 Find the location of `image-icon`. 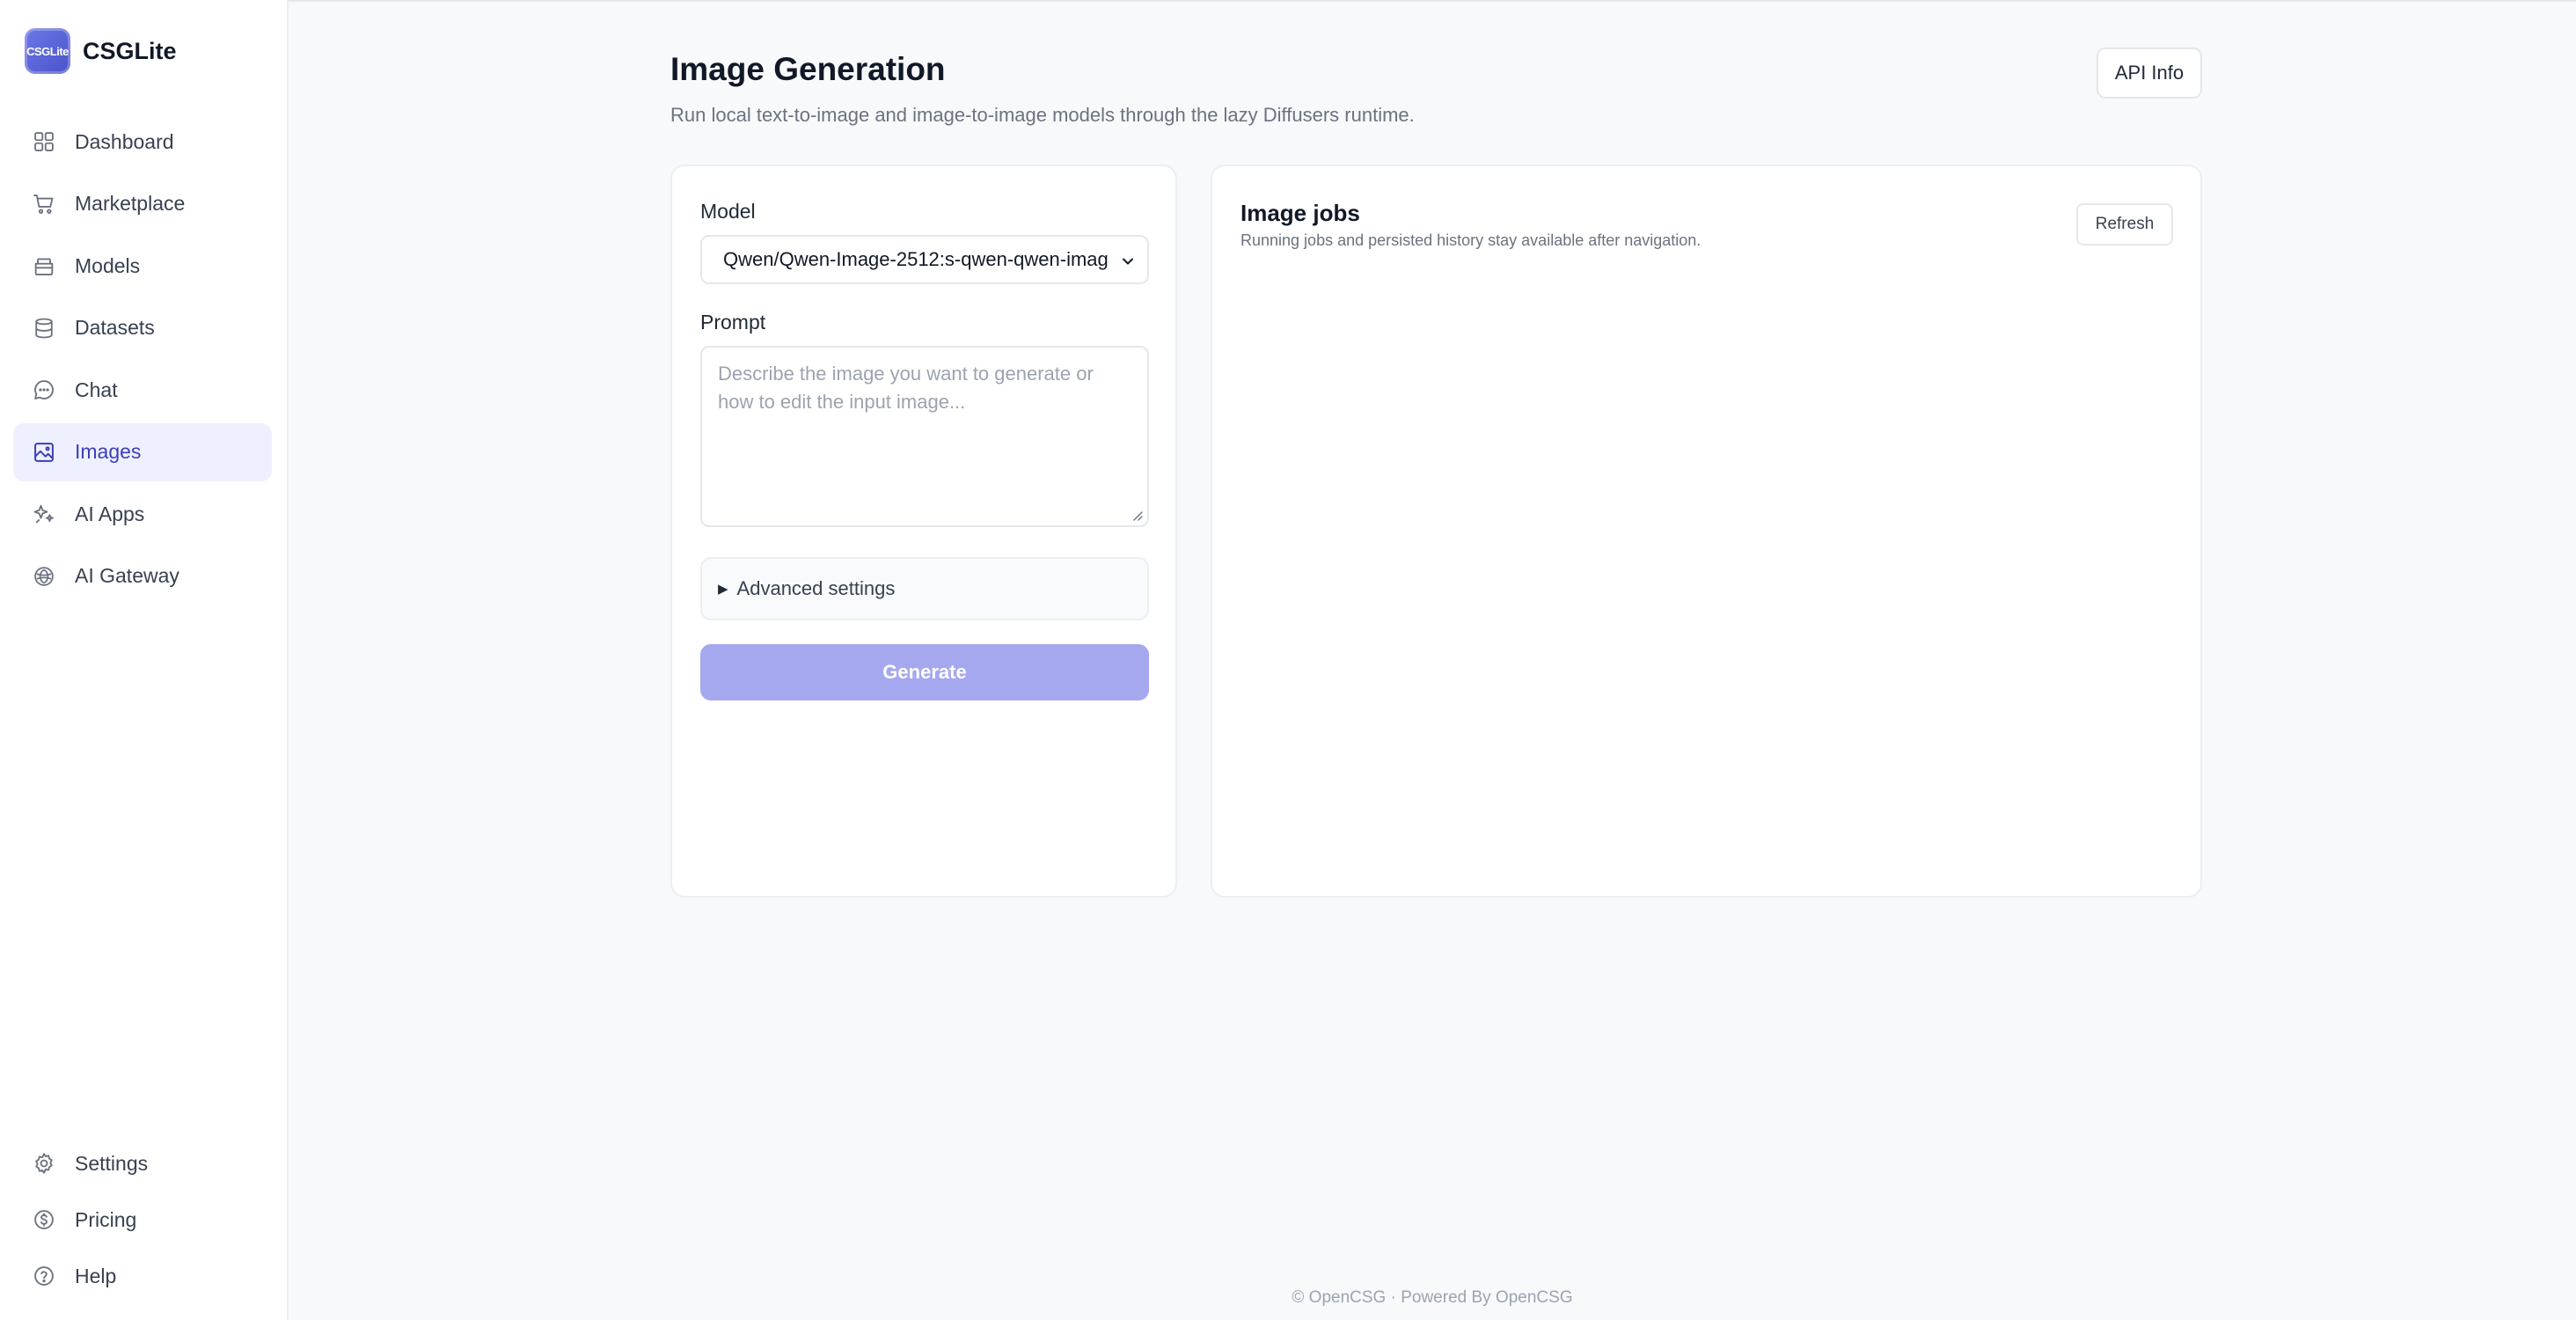

image-icon is located at coordinates (44, 453).